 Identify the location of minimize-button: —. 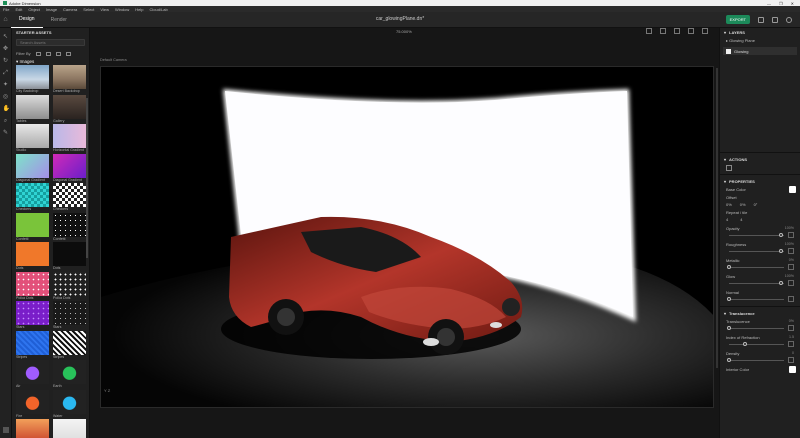
(769, 3).